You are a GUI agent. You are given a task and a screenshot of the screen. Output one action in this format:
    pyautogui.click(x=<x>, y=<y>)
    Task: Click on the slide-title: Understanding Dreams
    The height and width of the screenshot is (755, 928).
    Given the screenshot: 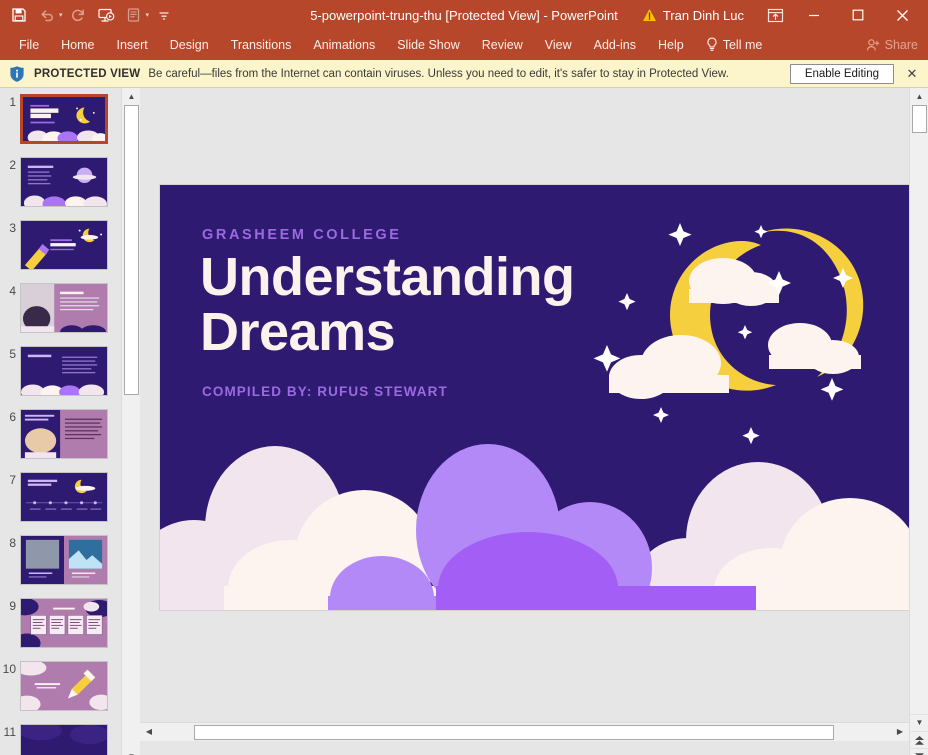 What is the action you would take?
    pyautogui.click(x=387, y=305)
    